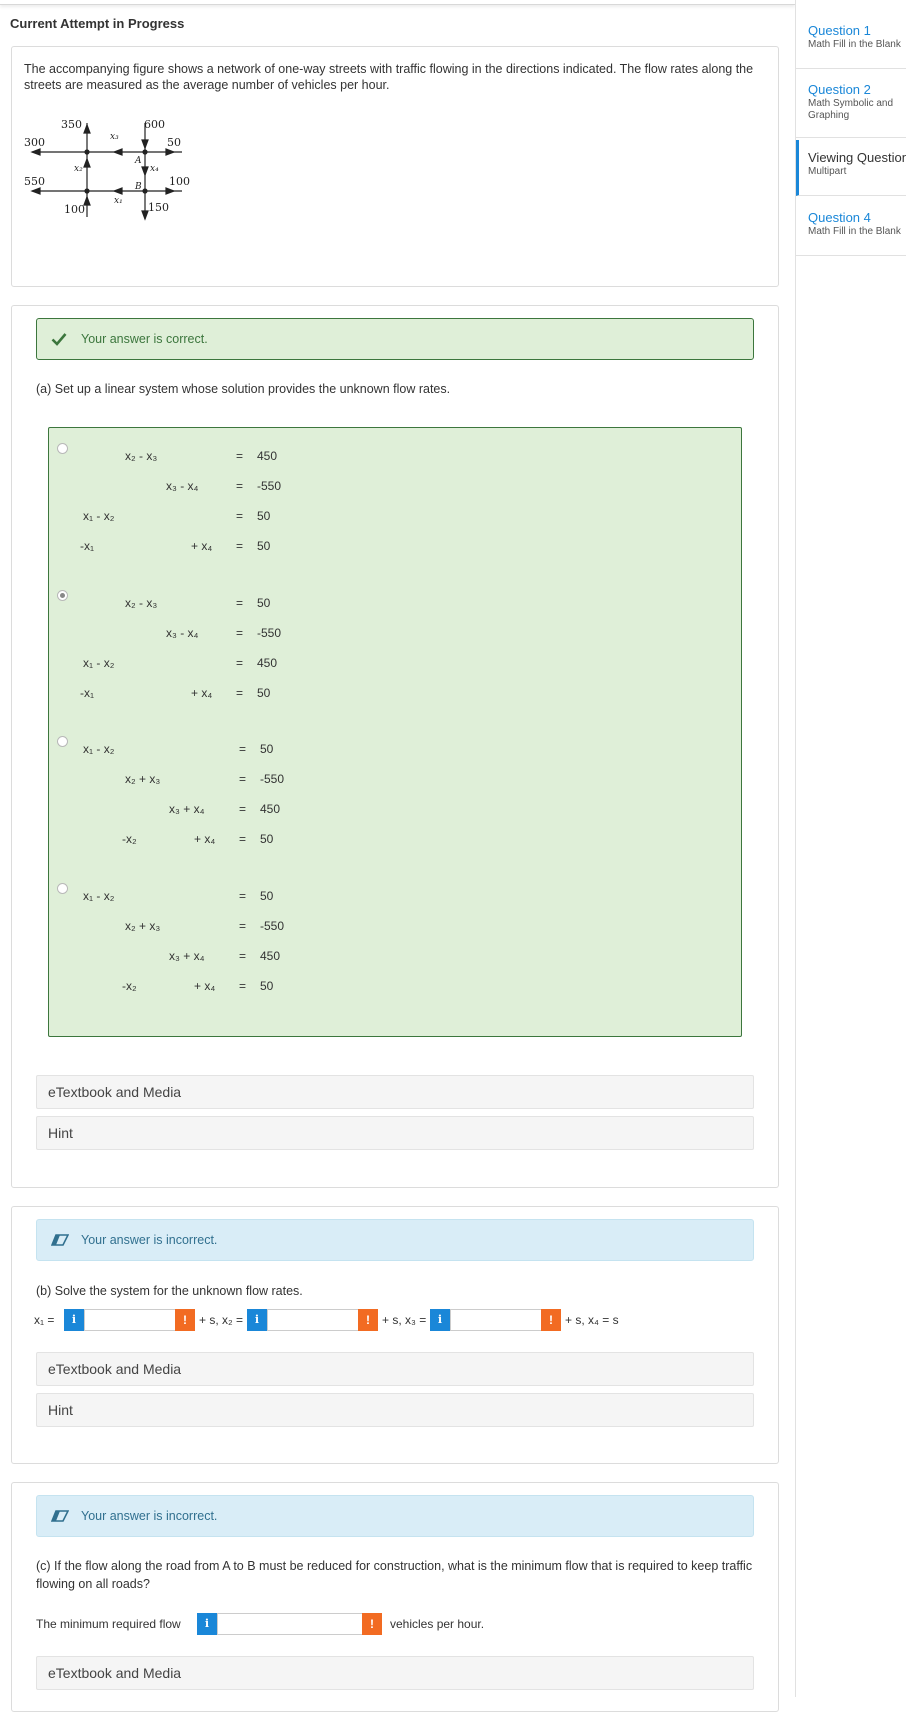 Image resolution: width=906 pixels, height=1712 pixels. What do you see at coordinates (62, 741) in the screenshot?
I see `option-3-radio` at bounding box center [62, 741].